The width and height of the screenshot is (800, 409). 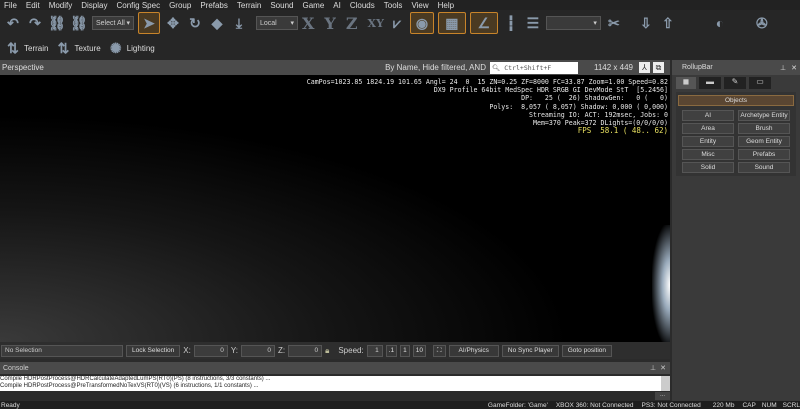 I want to click on tab-display: ▭, so click(x=760, y=83).